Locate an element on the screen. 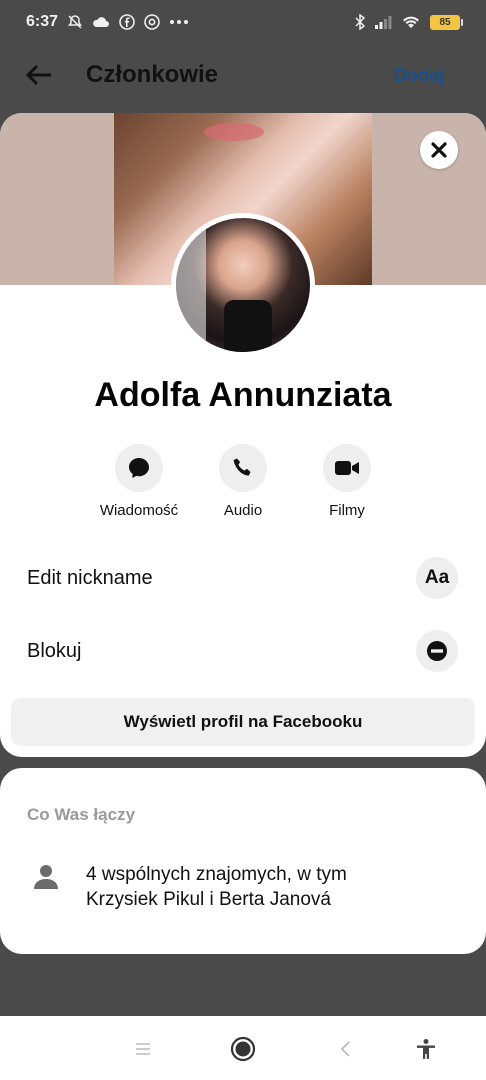 Image resolution: width=486 pixels, height=1080 pixels. home-circle-icon is located at coordinates (243, 1049).